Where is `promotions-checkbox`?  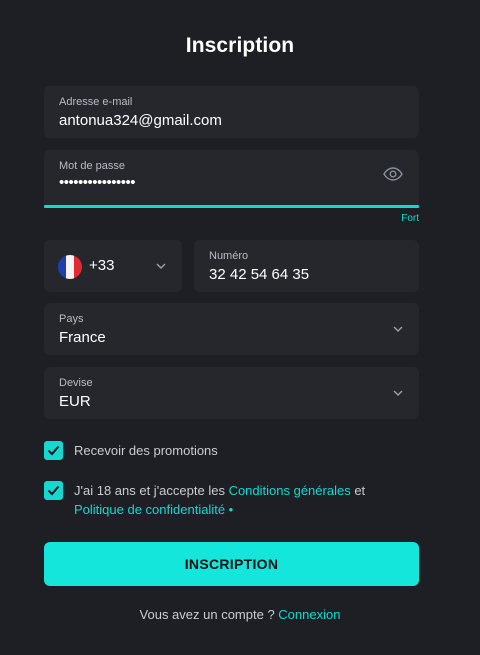 promotions-checkbox is located at coordinates (53, 450).